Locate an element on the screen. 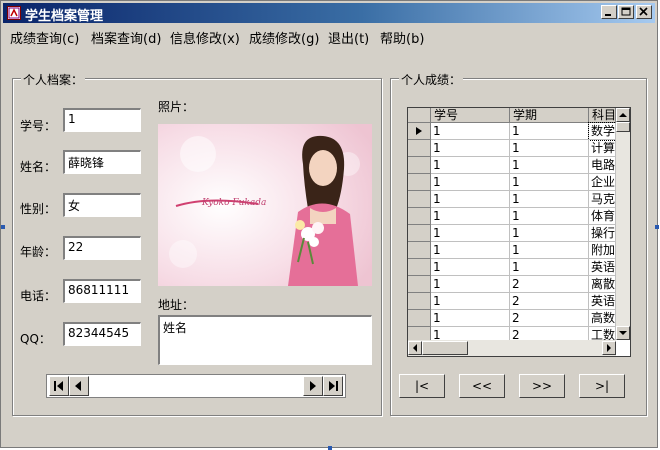  table-row: 1 2 英语 is located at coordinates (519, 301).